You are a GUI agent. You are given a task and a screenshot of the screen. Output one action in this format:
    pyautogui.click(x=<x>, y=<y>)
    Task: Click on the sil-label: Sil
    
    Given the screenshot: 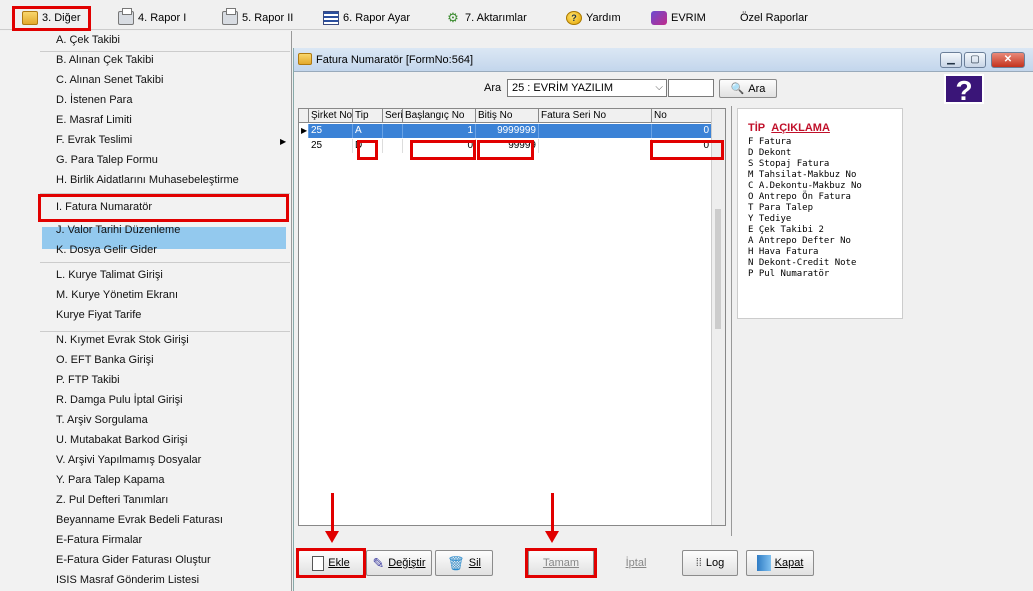 What is the action you would take?
    pyautogui.click(x=474, y=563)
    